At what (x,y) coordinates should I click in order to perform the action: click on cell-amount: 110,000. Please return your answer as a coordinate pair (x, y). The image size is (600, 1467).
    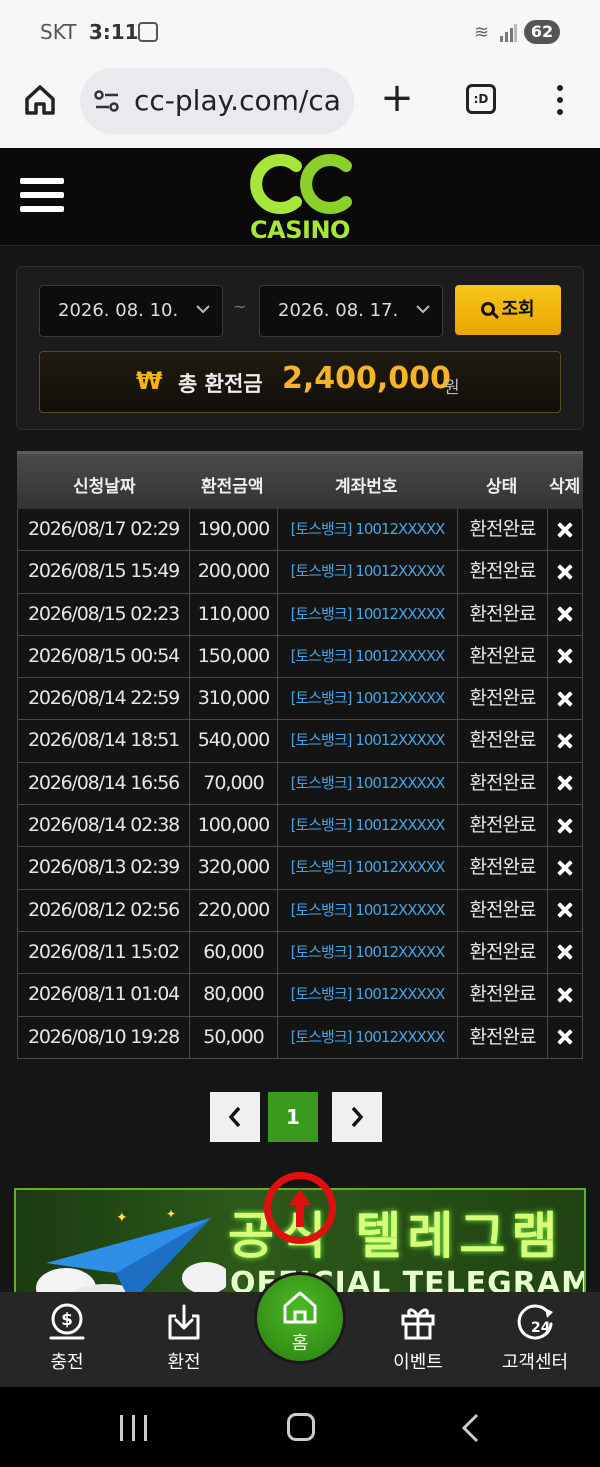
    Looking at the image, I should click on (233, 614).